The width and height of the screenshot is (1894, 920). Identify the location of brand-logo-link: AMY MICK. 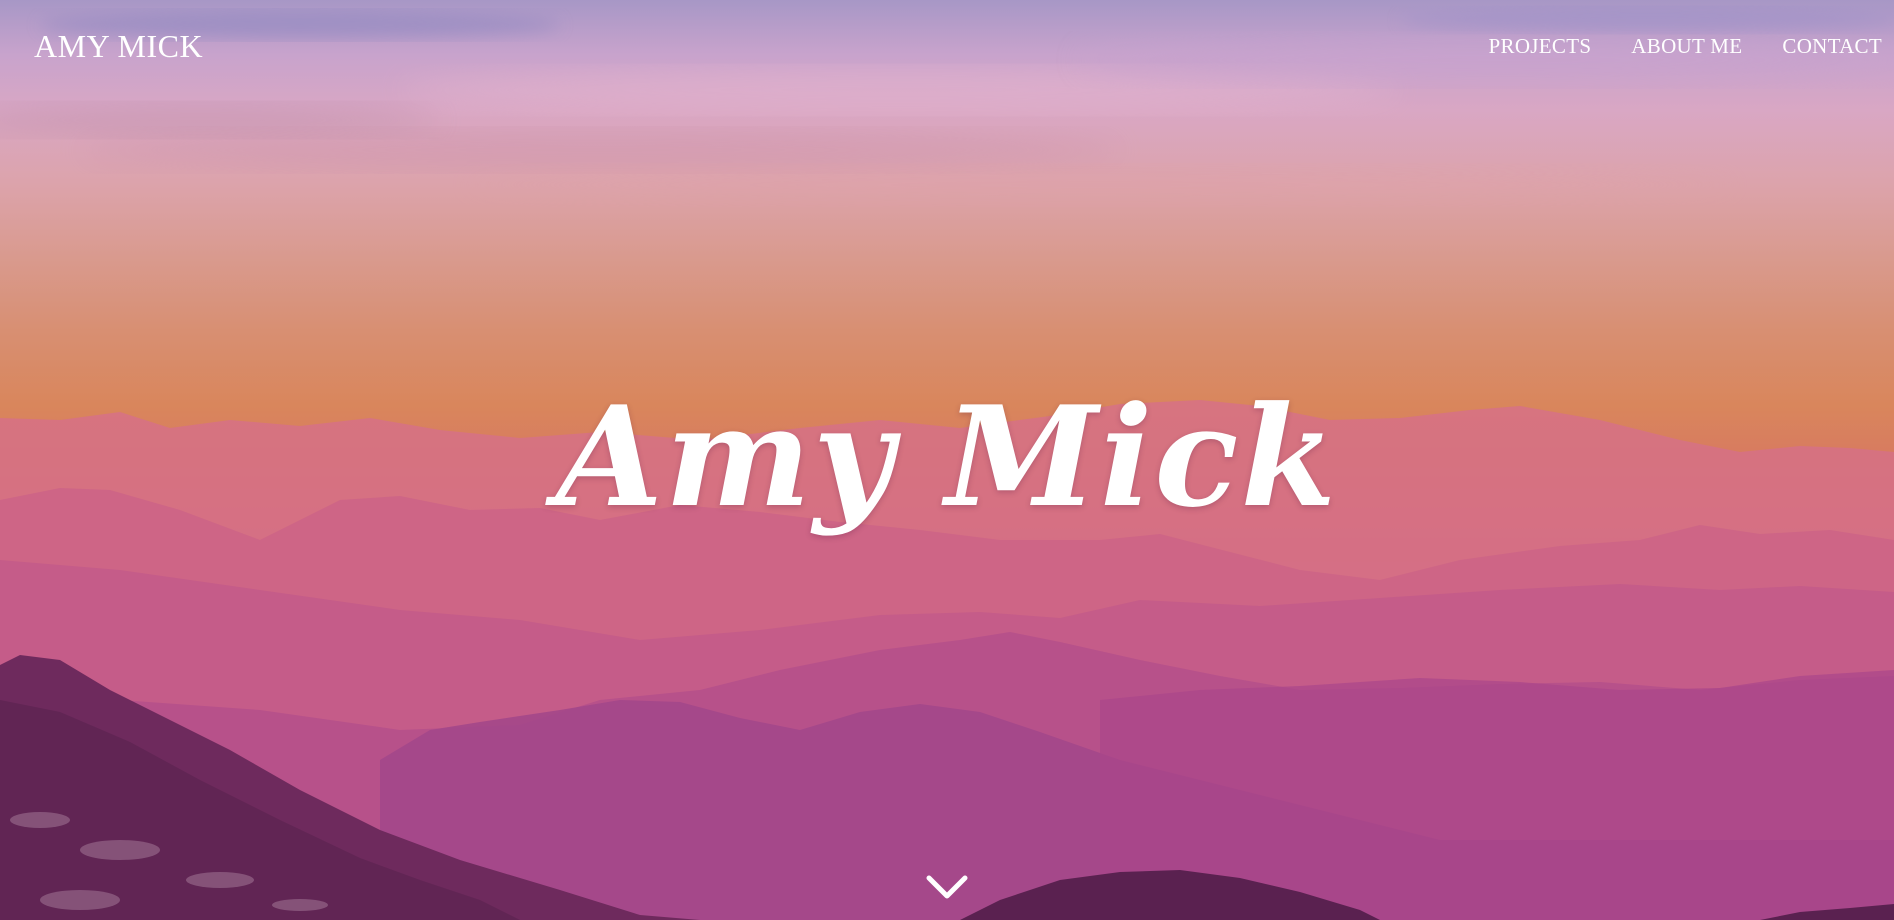
(118, 46).